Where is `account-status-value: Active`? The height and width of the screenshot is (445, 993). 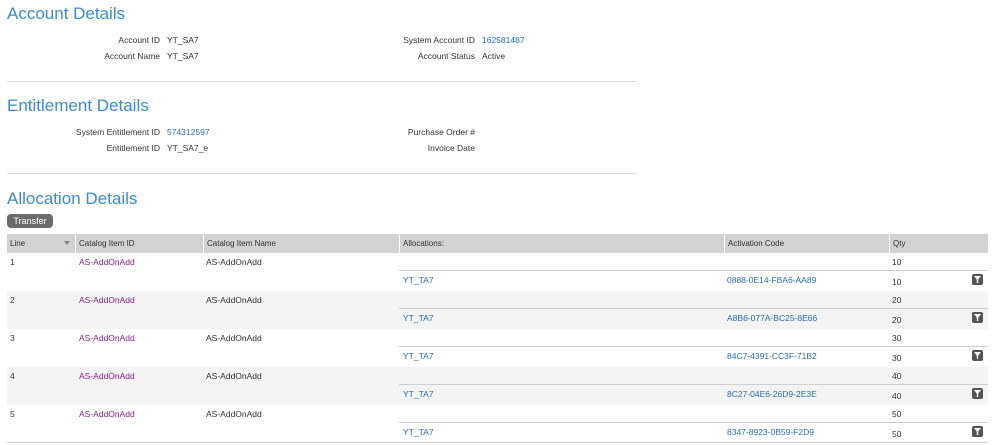 account-status-value: Active is located at coordinates (494, 56).